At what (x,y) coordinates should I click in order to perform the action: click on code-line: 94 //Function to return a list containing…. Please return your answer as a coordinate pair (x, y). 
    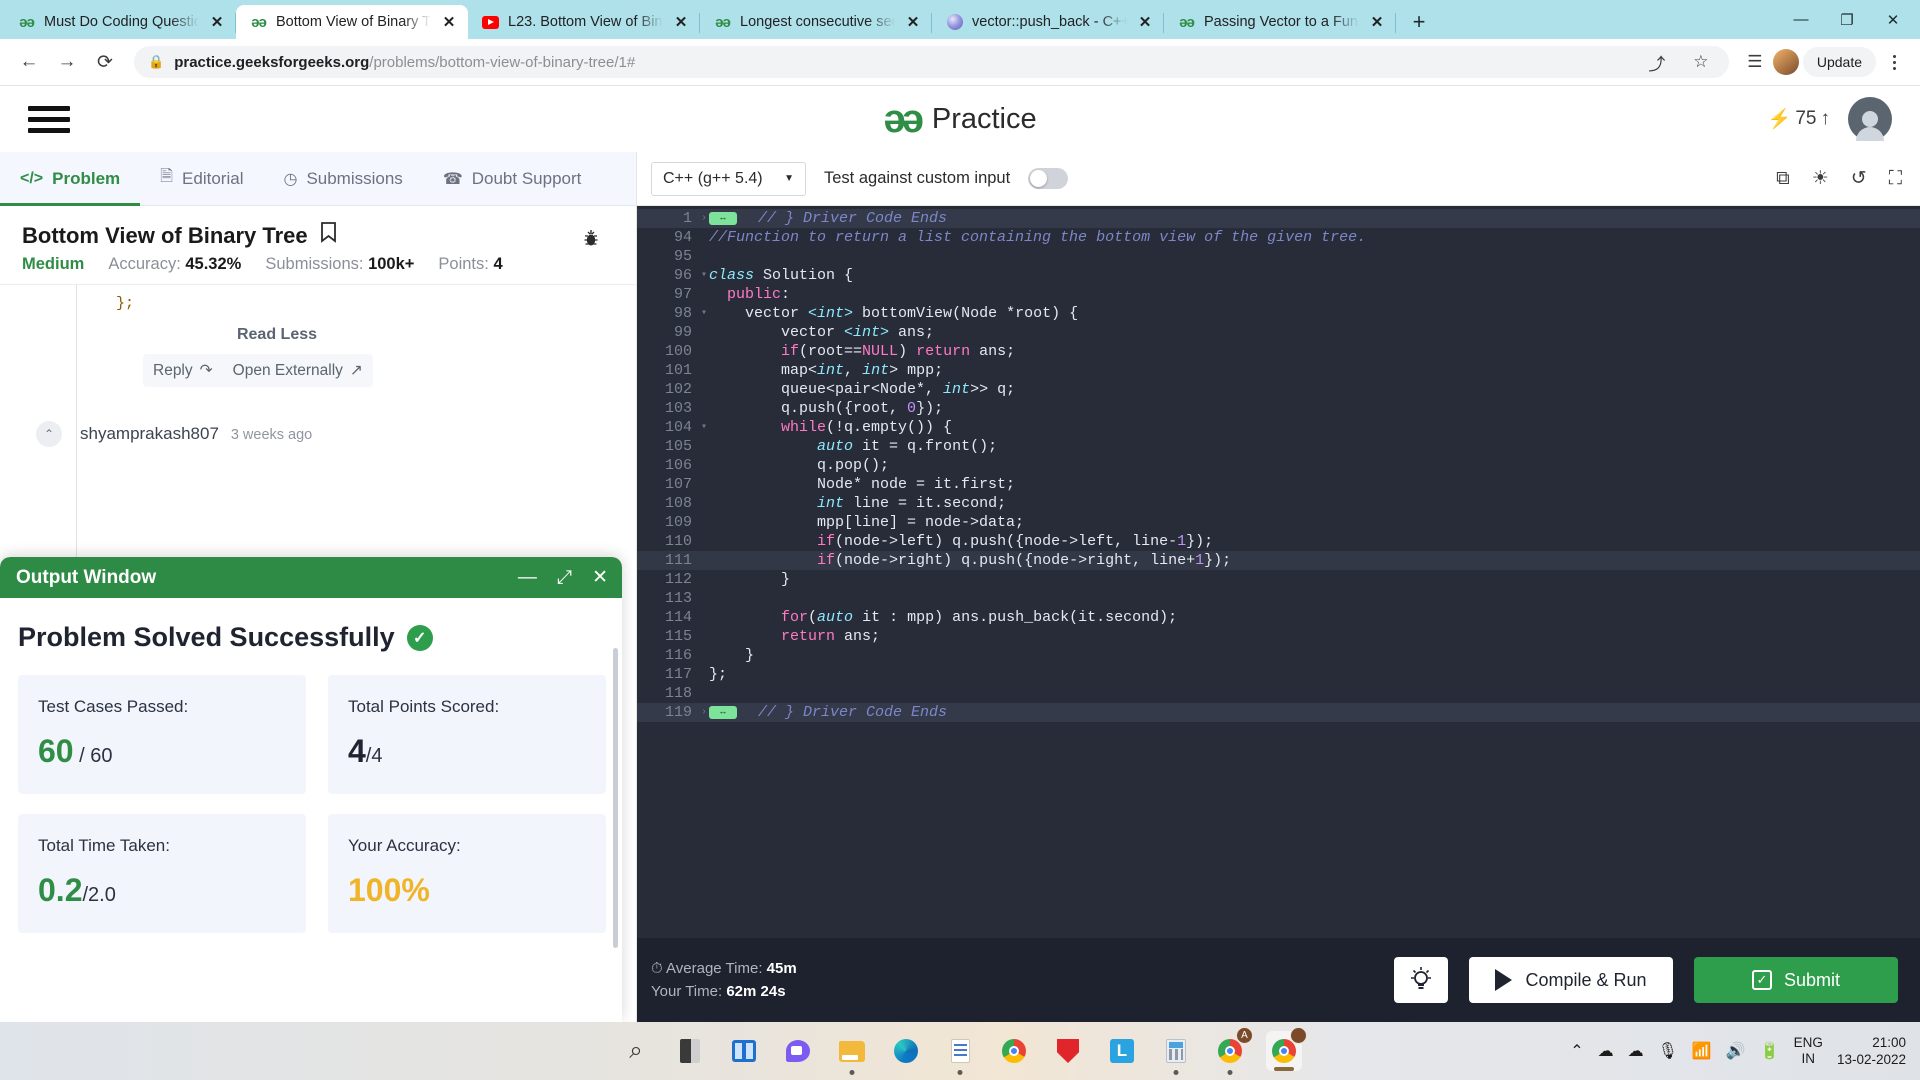
    Looking at the image, I should click on (1278, 237).